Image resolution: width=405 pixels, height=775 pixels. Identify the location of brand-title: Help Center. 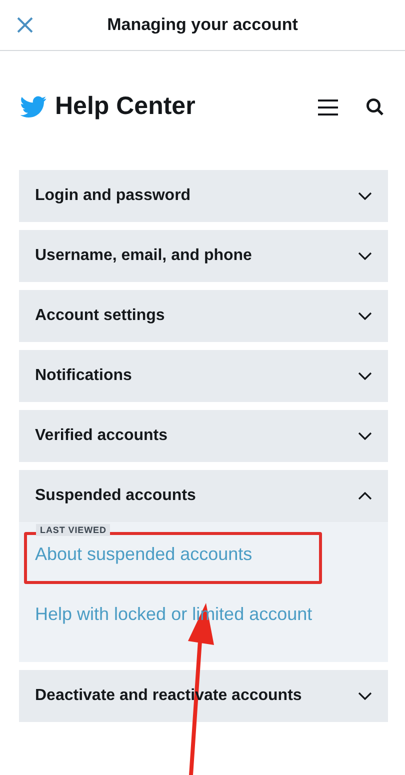
(125, 106).